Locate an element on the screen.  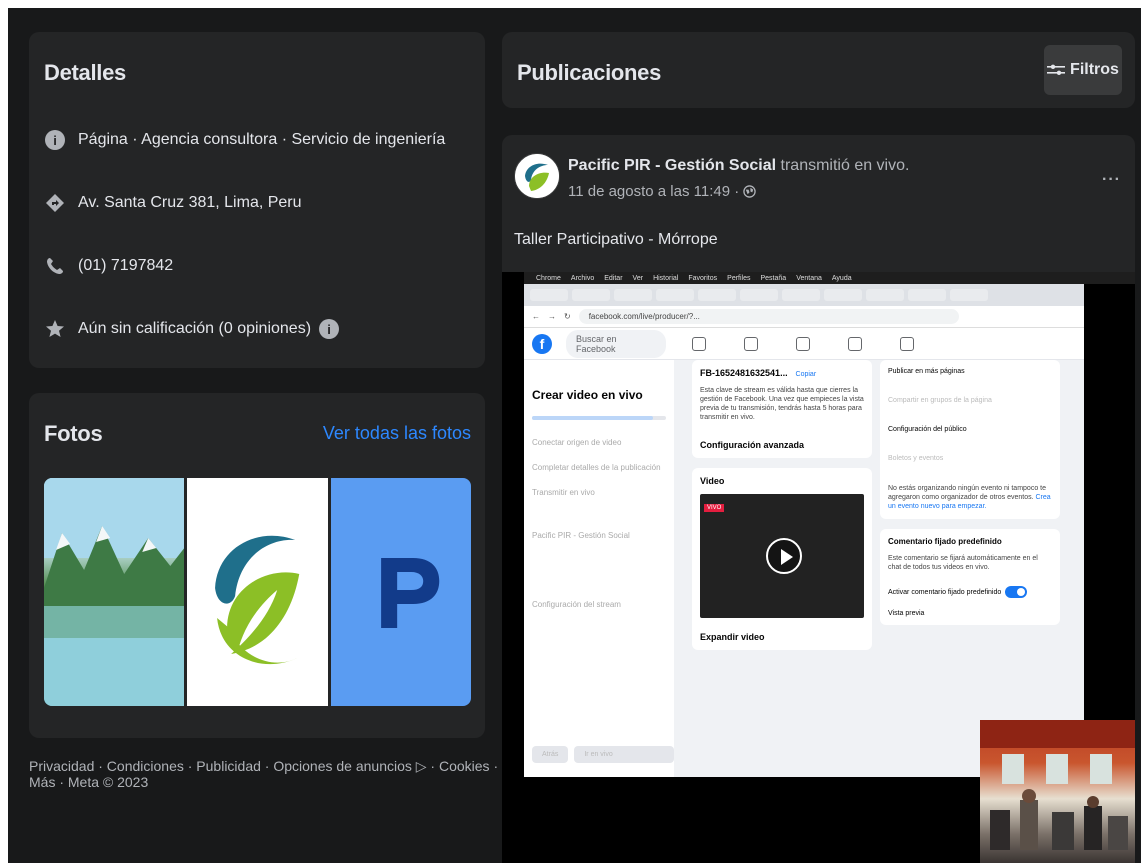
post-action: transmitió en vivo. is located at coordinates (845, 165).